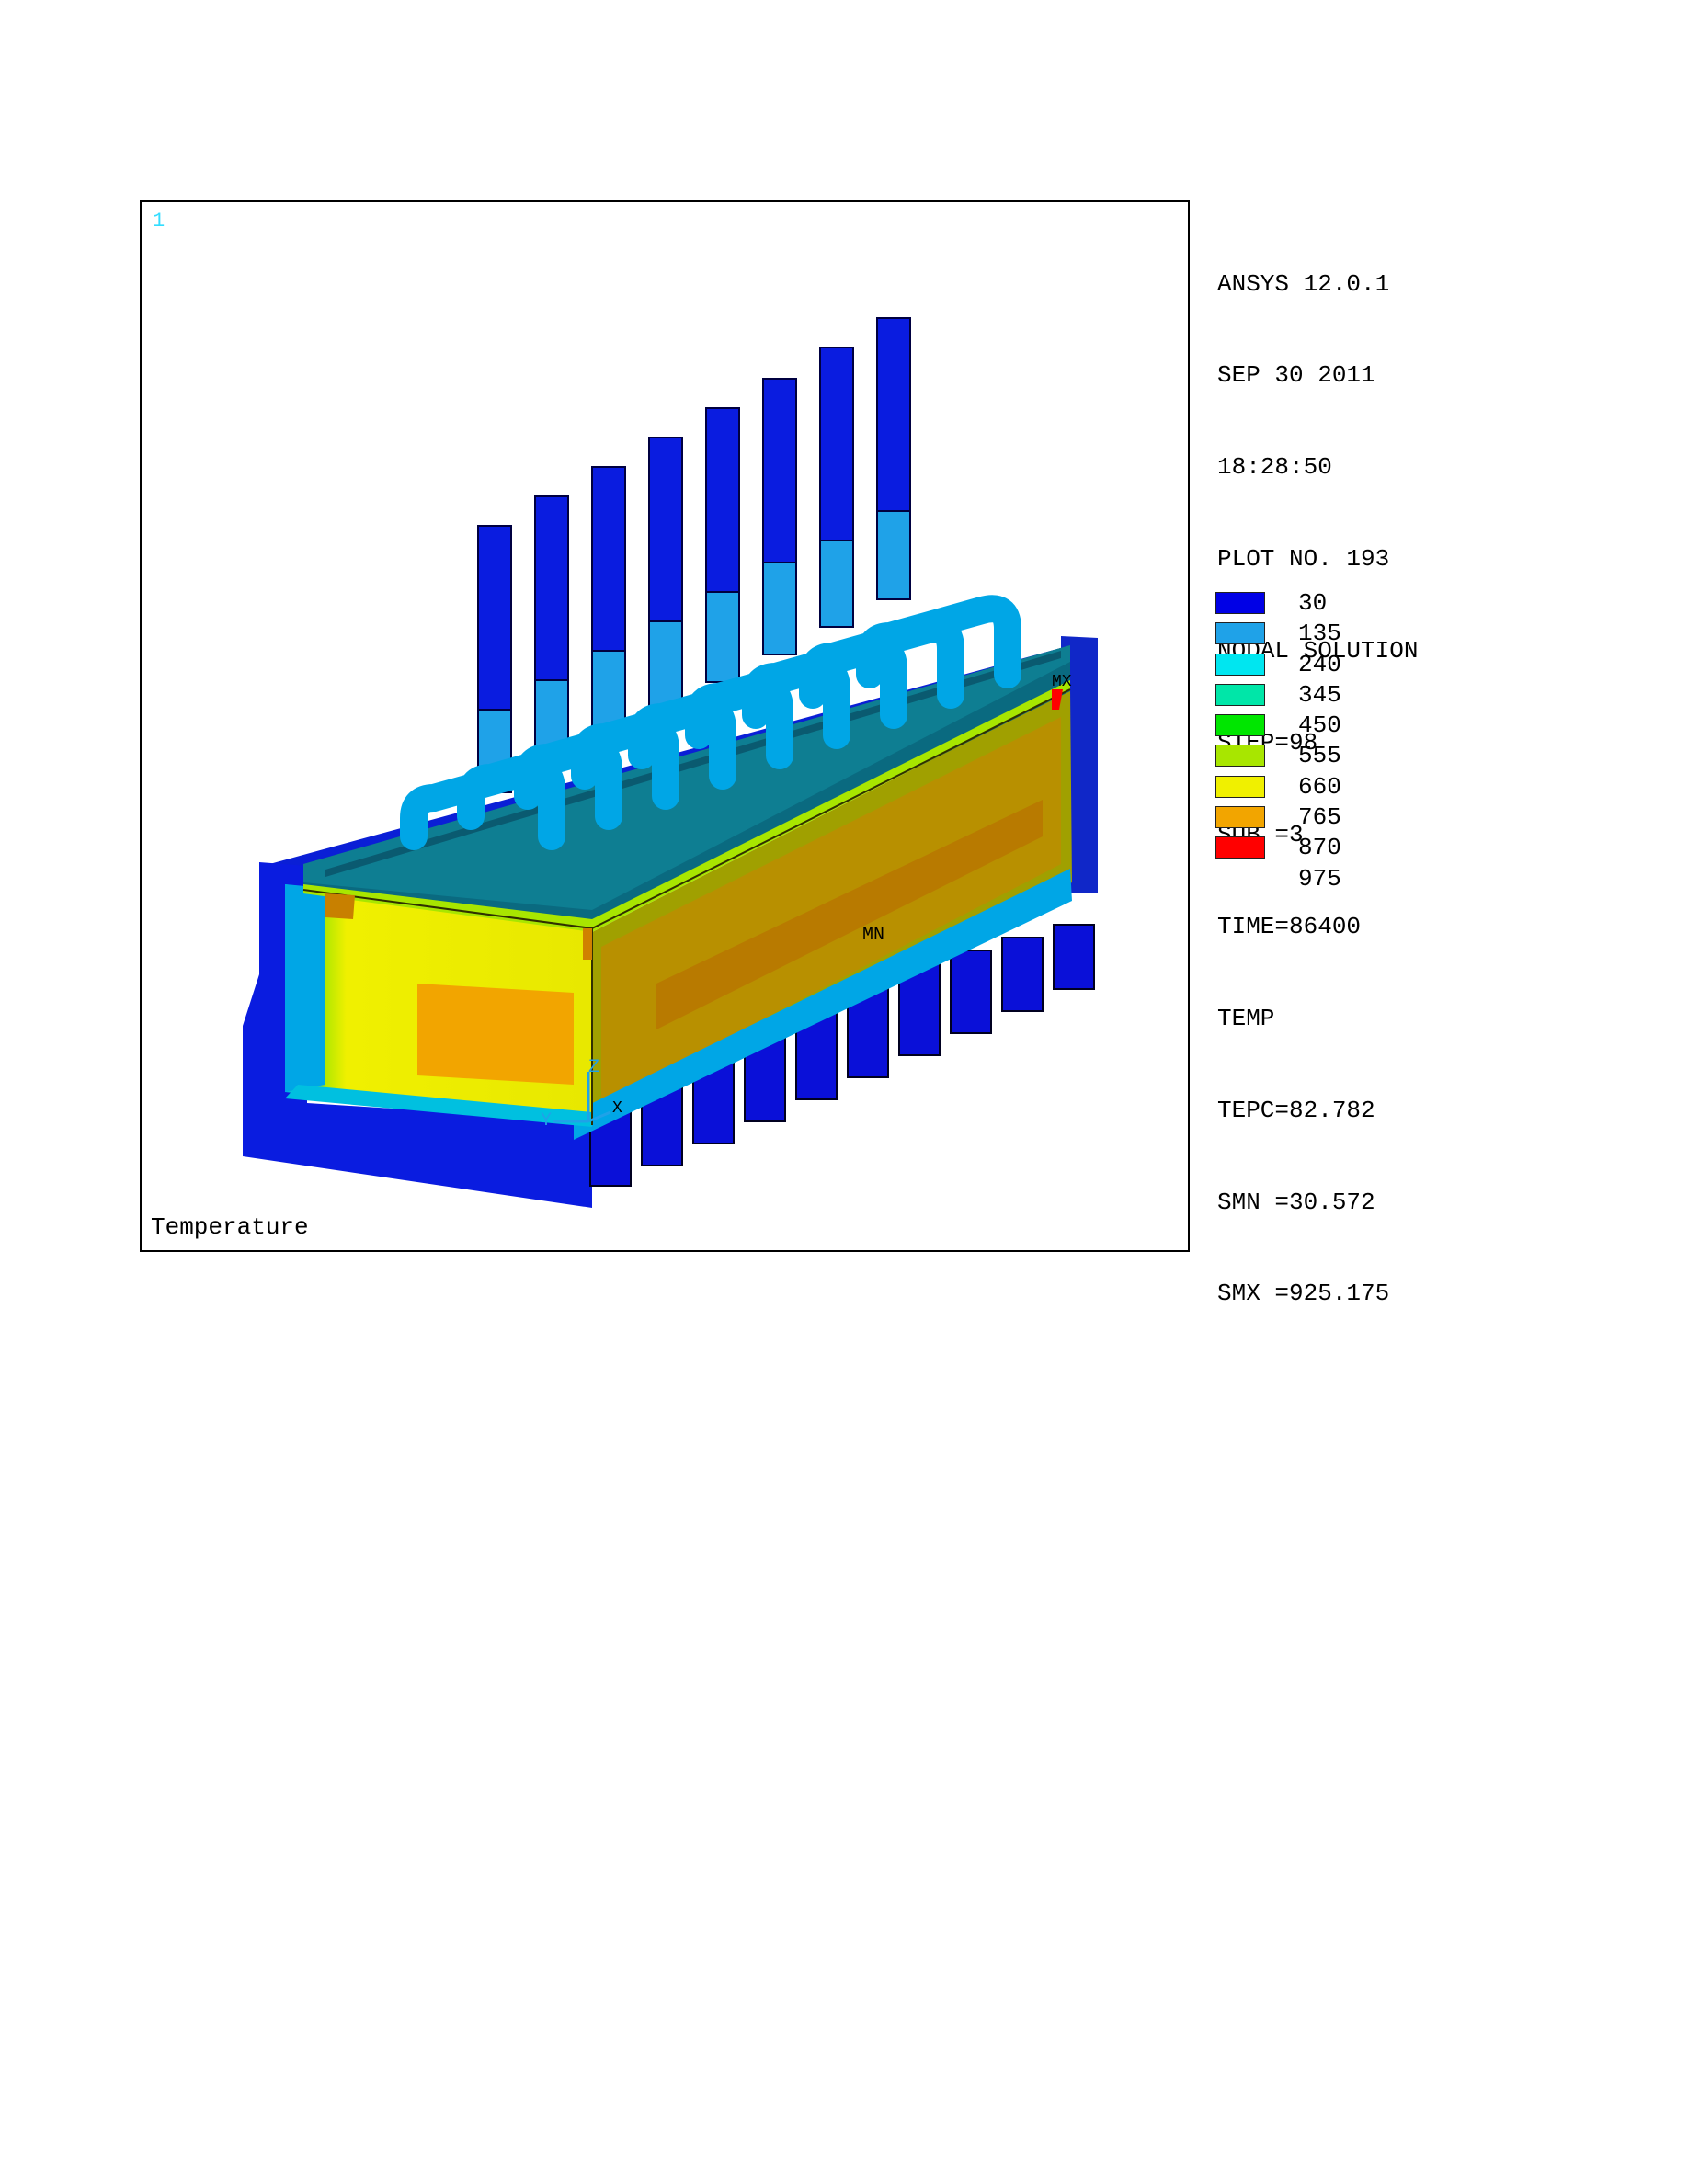 Image resolution: width=1688 pixels, height=2184 pixels. Describe the element at coordinates (159, 221) in the screenshot. I see `window-number: 1` at that location.